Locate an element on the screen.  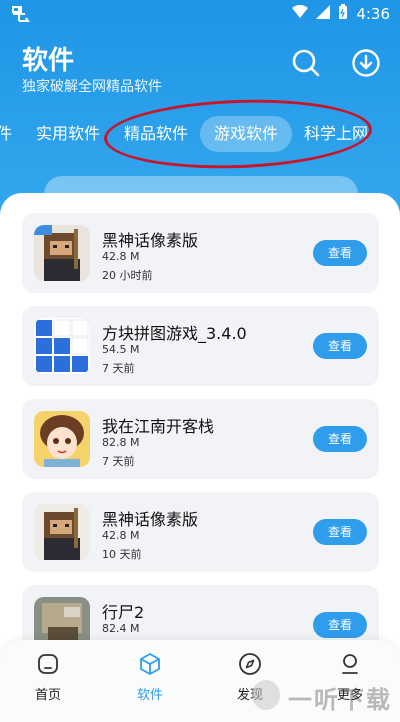
wifi-icon is located at coordinates (300, 13).